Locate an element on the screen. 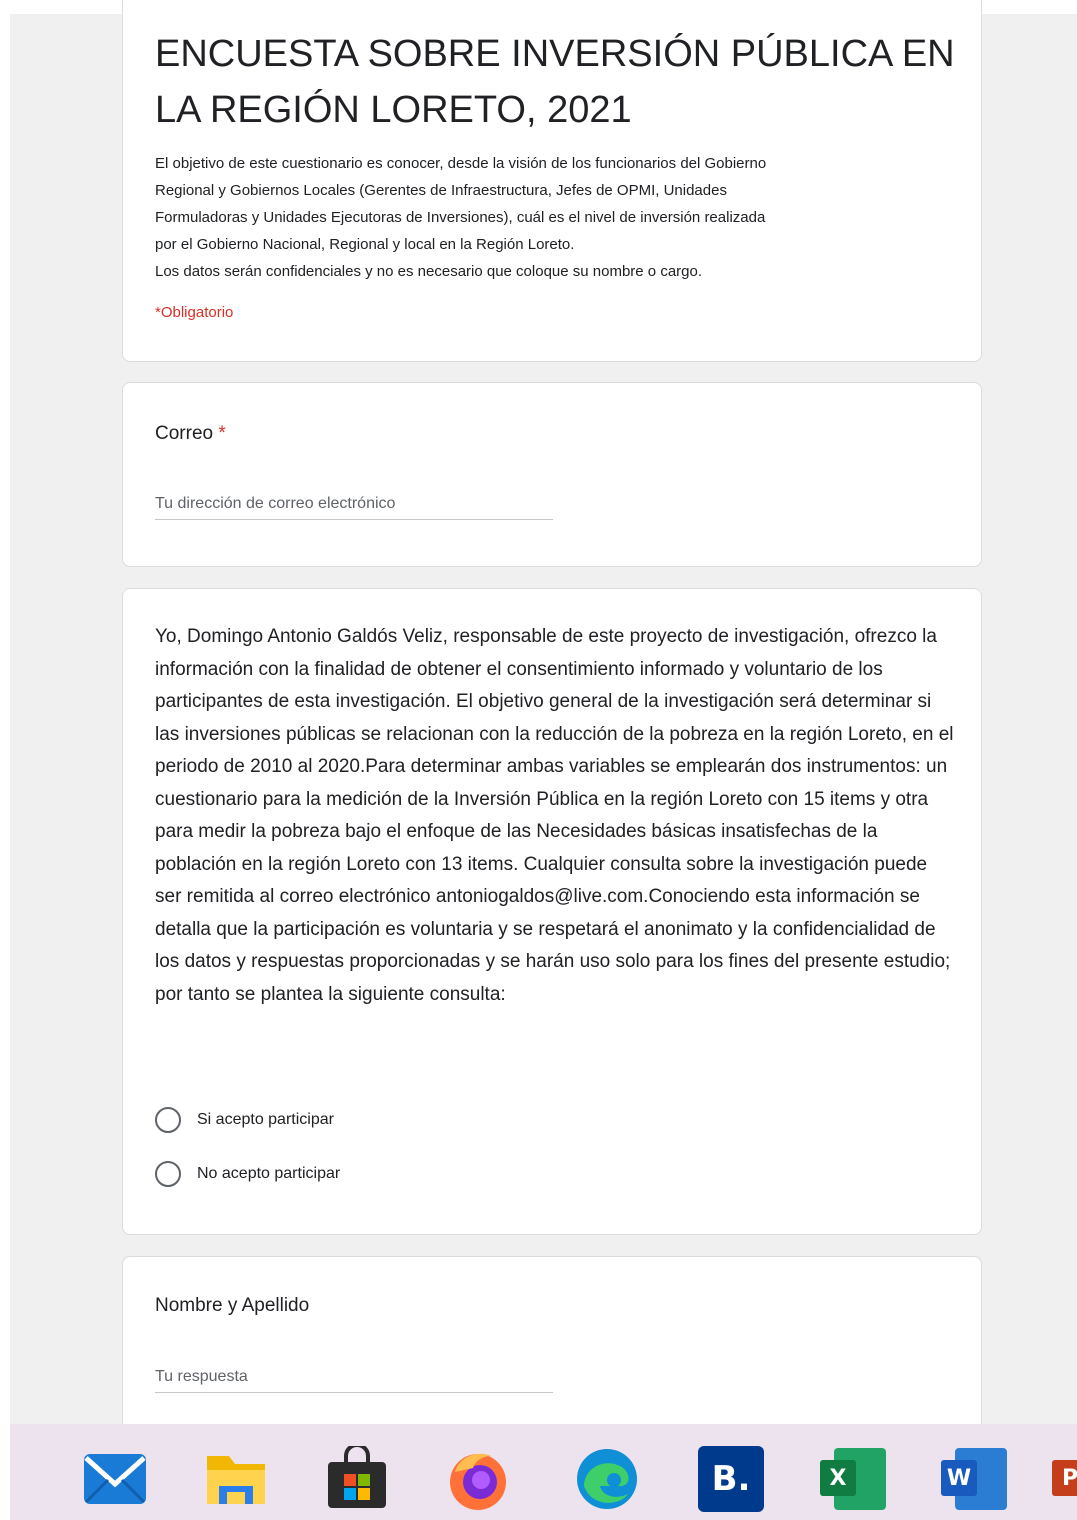 The image size is (1077, 1520). excel-letter-box: X is located at coordinates (838, 1478).